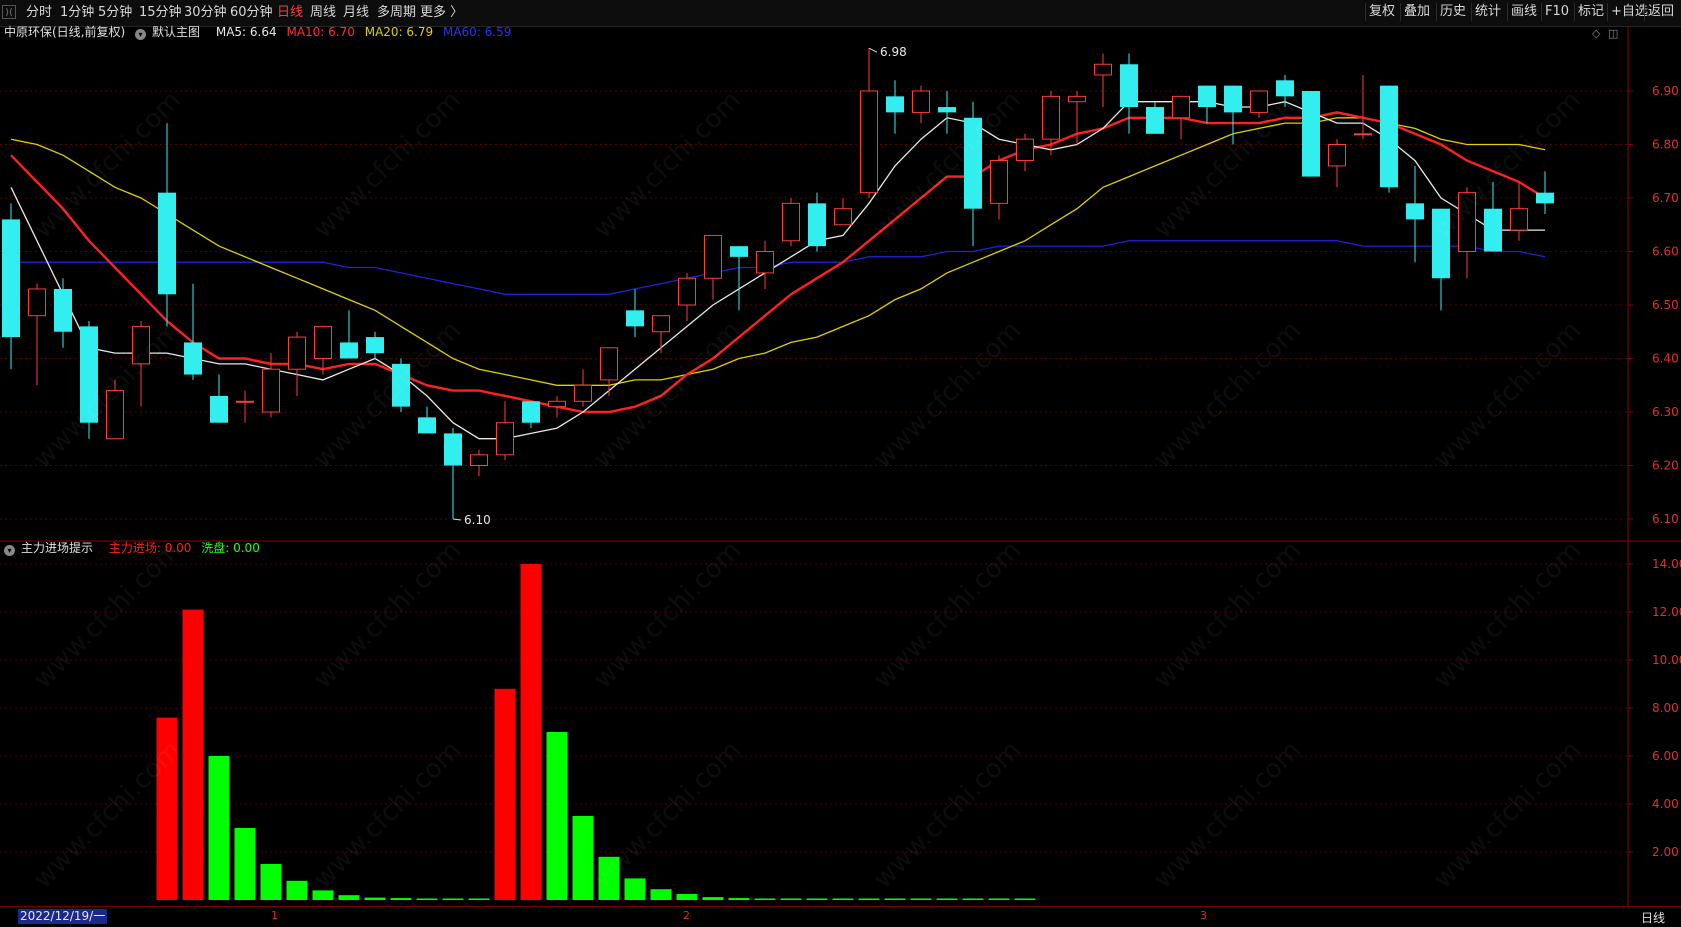 Image resolution: width=1681 pixels, height=927 pixels. Describe the element at coordinates (893, 52) in the screenshot. I see `high-label: 6.98` at that location.